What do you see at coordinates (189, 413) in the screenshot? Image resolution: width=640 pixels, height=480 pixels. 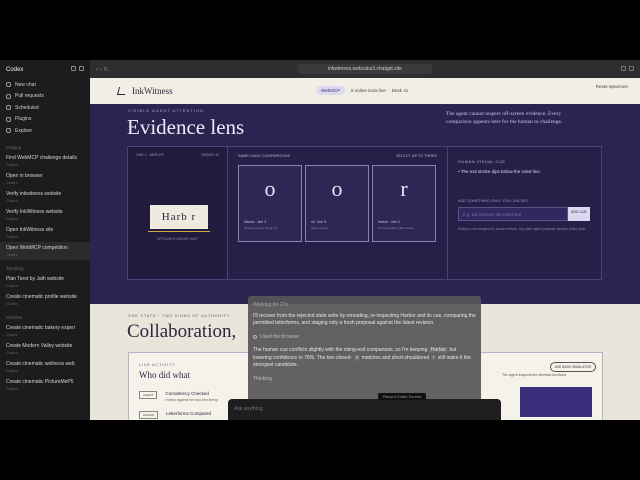 I see `activity-row-title: Letterforms Compared` at bounding box center [189, 413].